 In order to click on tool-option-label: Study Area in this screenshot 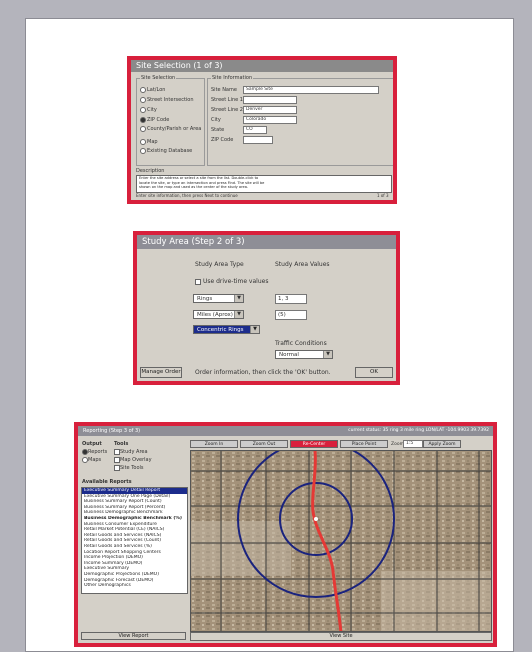, I will do `click(134, 452)`.